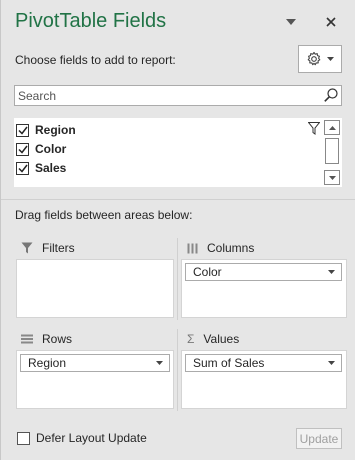 This screenshot has width=355, height=460. I want to click on close-button, so click(331, 22).